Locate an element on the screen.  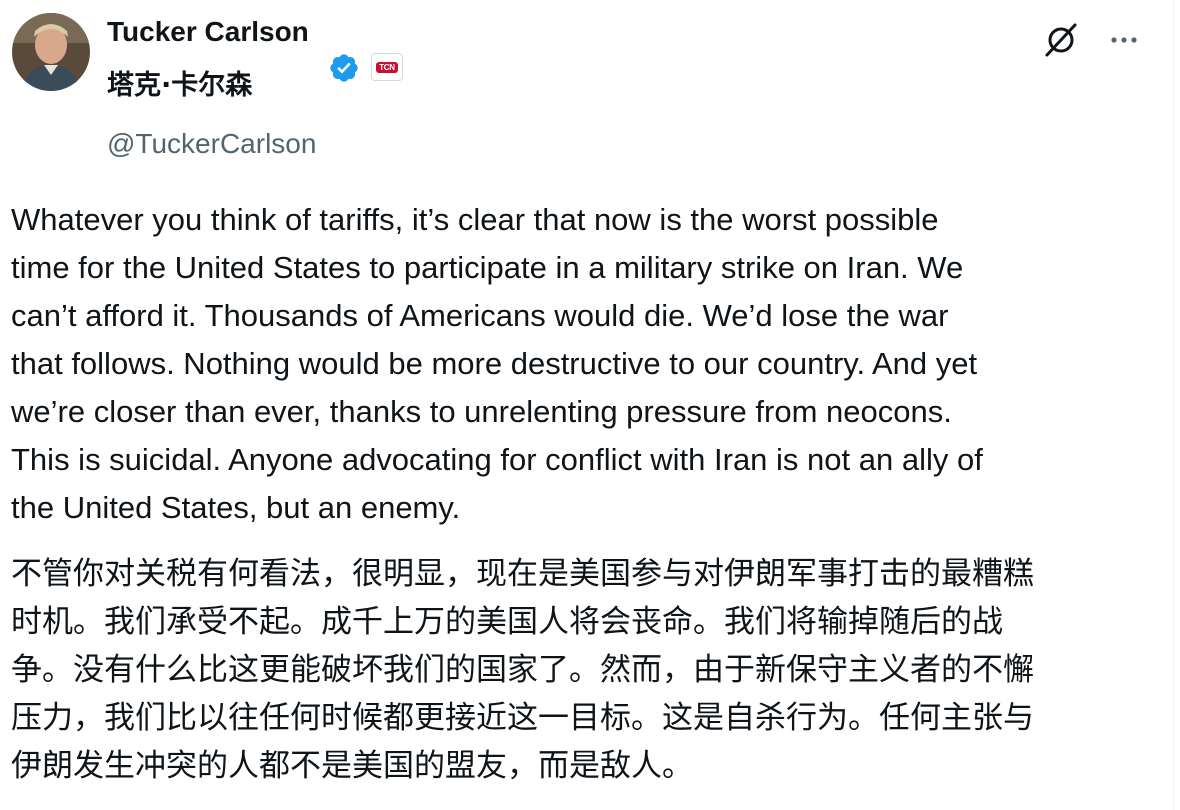
affiliate-badge: TCN is located at coordinates (387, 67).